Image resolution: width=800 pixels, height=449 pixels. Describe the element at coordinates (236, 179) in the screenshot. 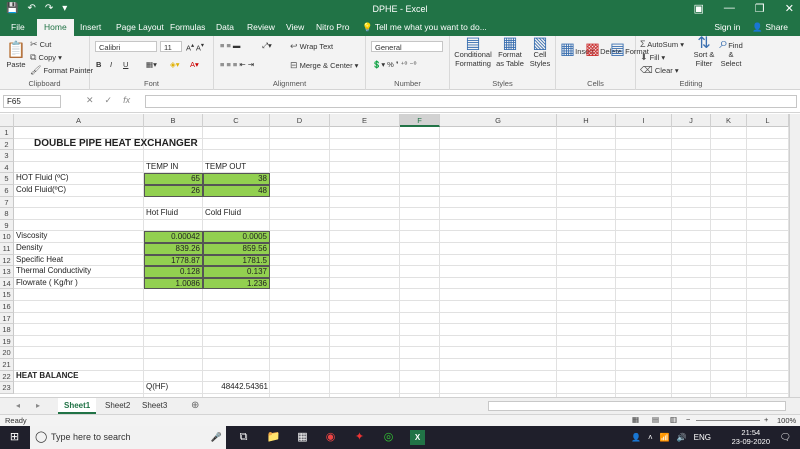

I see `cell-c5: 38` at that location.